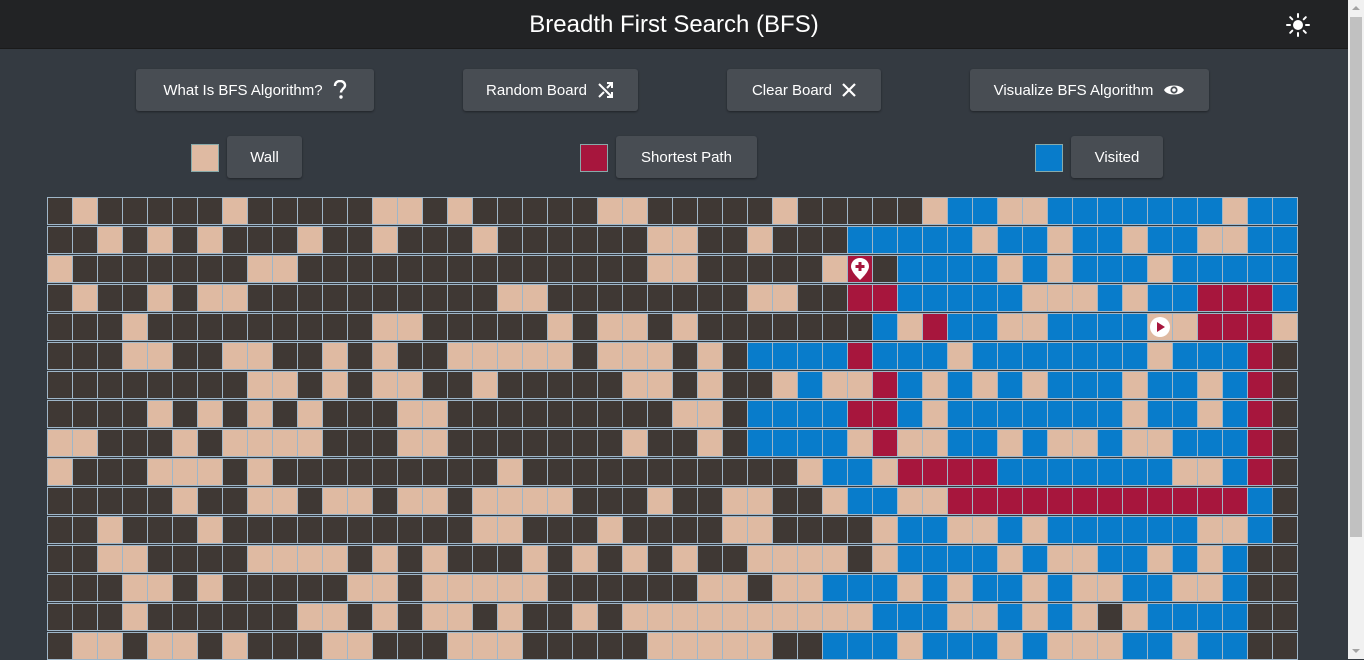 The height and width of the screenshot is (660, 1364). I want to click on visualize-button: Visualize BFS Algorithm, so click(1089, 90).